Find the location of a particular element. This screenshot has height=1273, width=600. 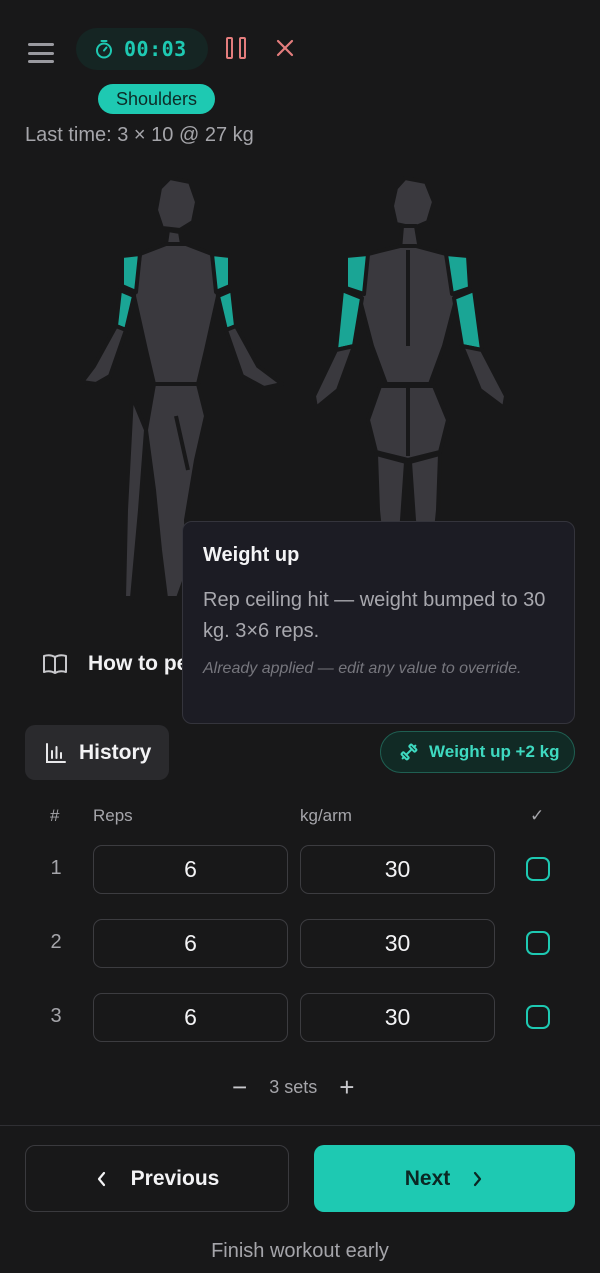

sets-stepper: − 3 sets + is located at coordinates (293, 1087).